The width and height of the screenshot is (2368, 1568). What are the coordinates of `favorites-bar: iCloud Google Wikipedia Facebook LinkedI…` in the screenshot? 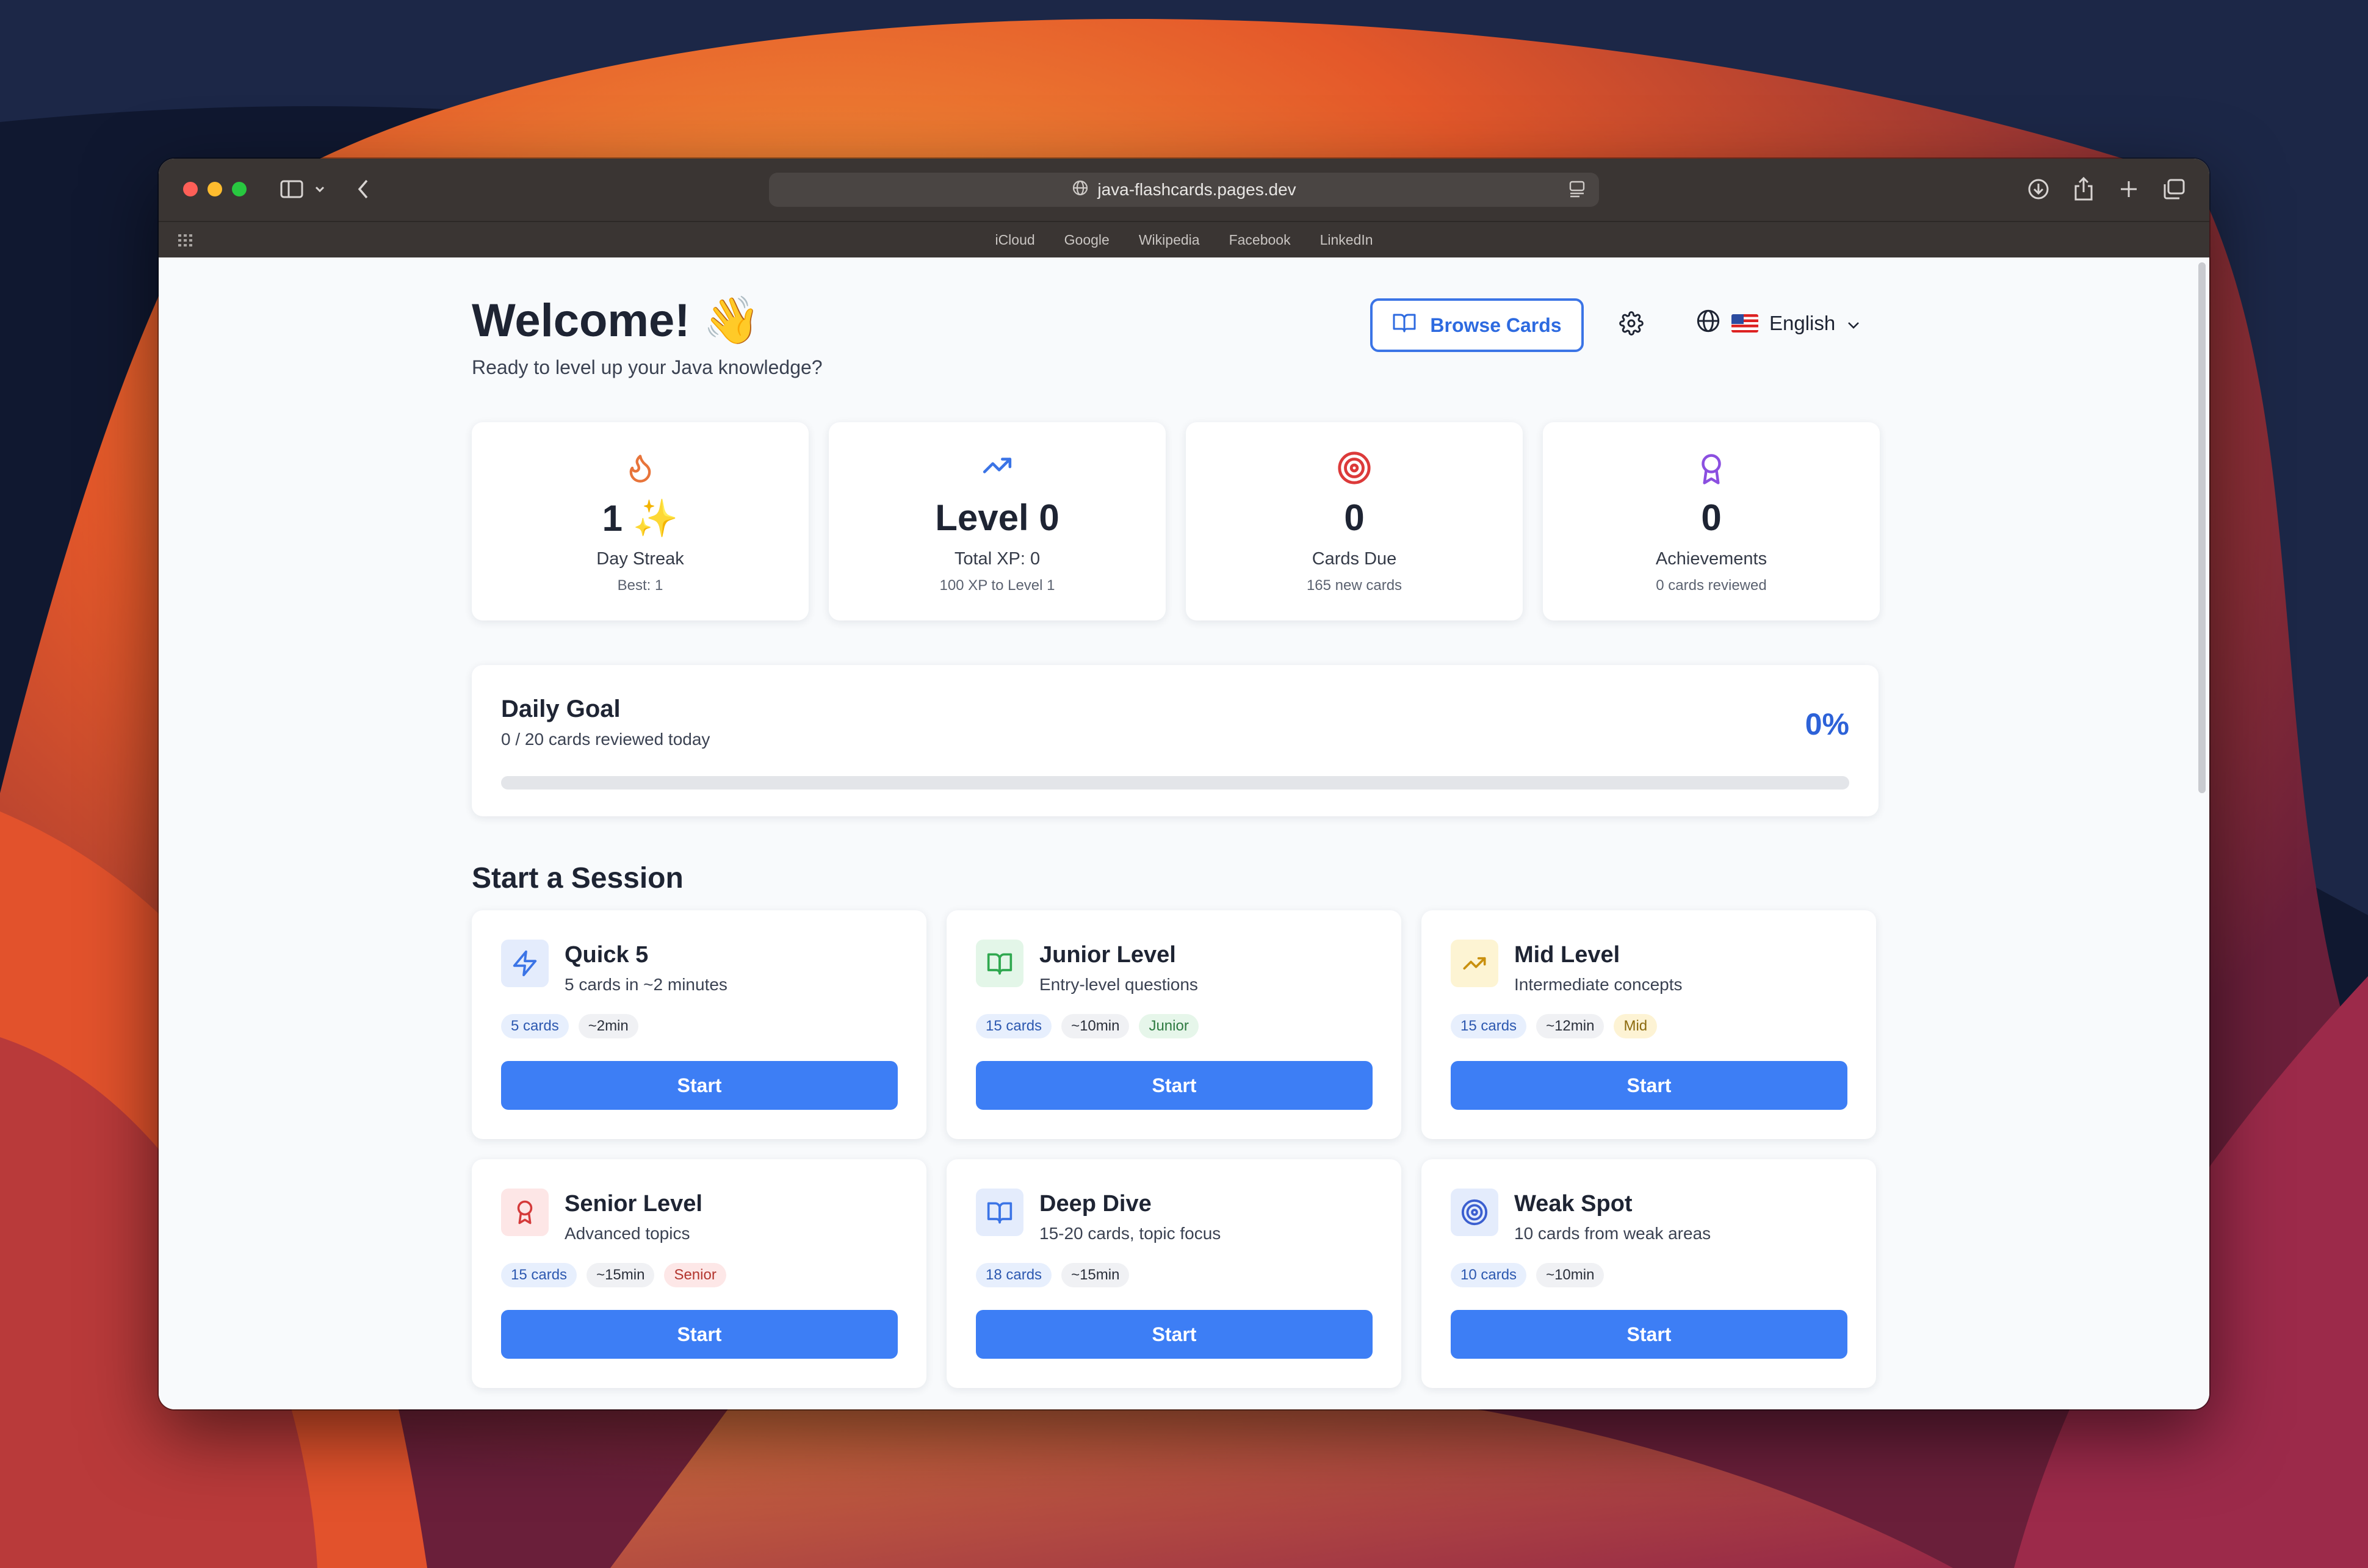 It's located at (1184, 239).